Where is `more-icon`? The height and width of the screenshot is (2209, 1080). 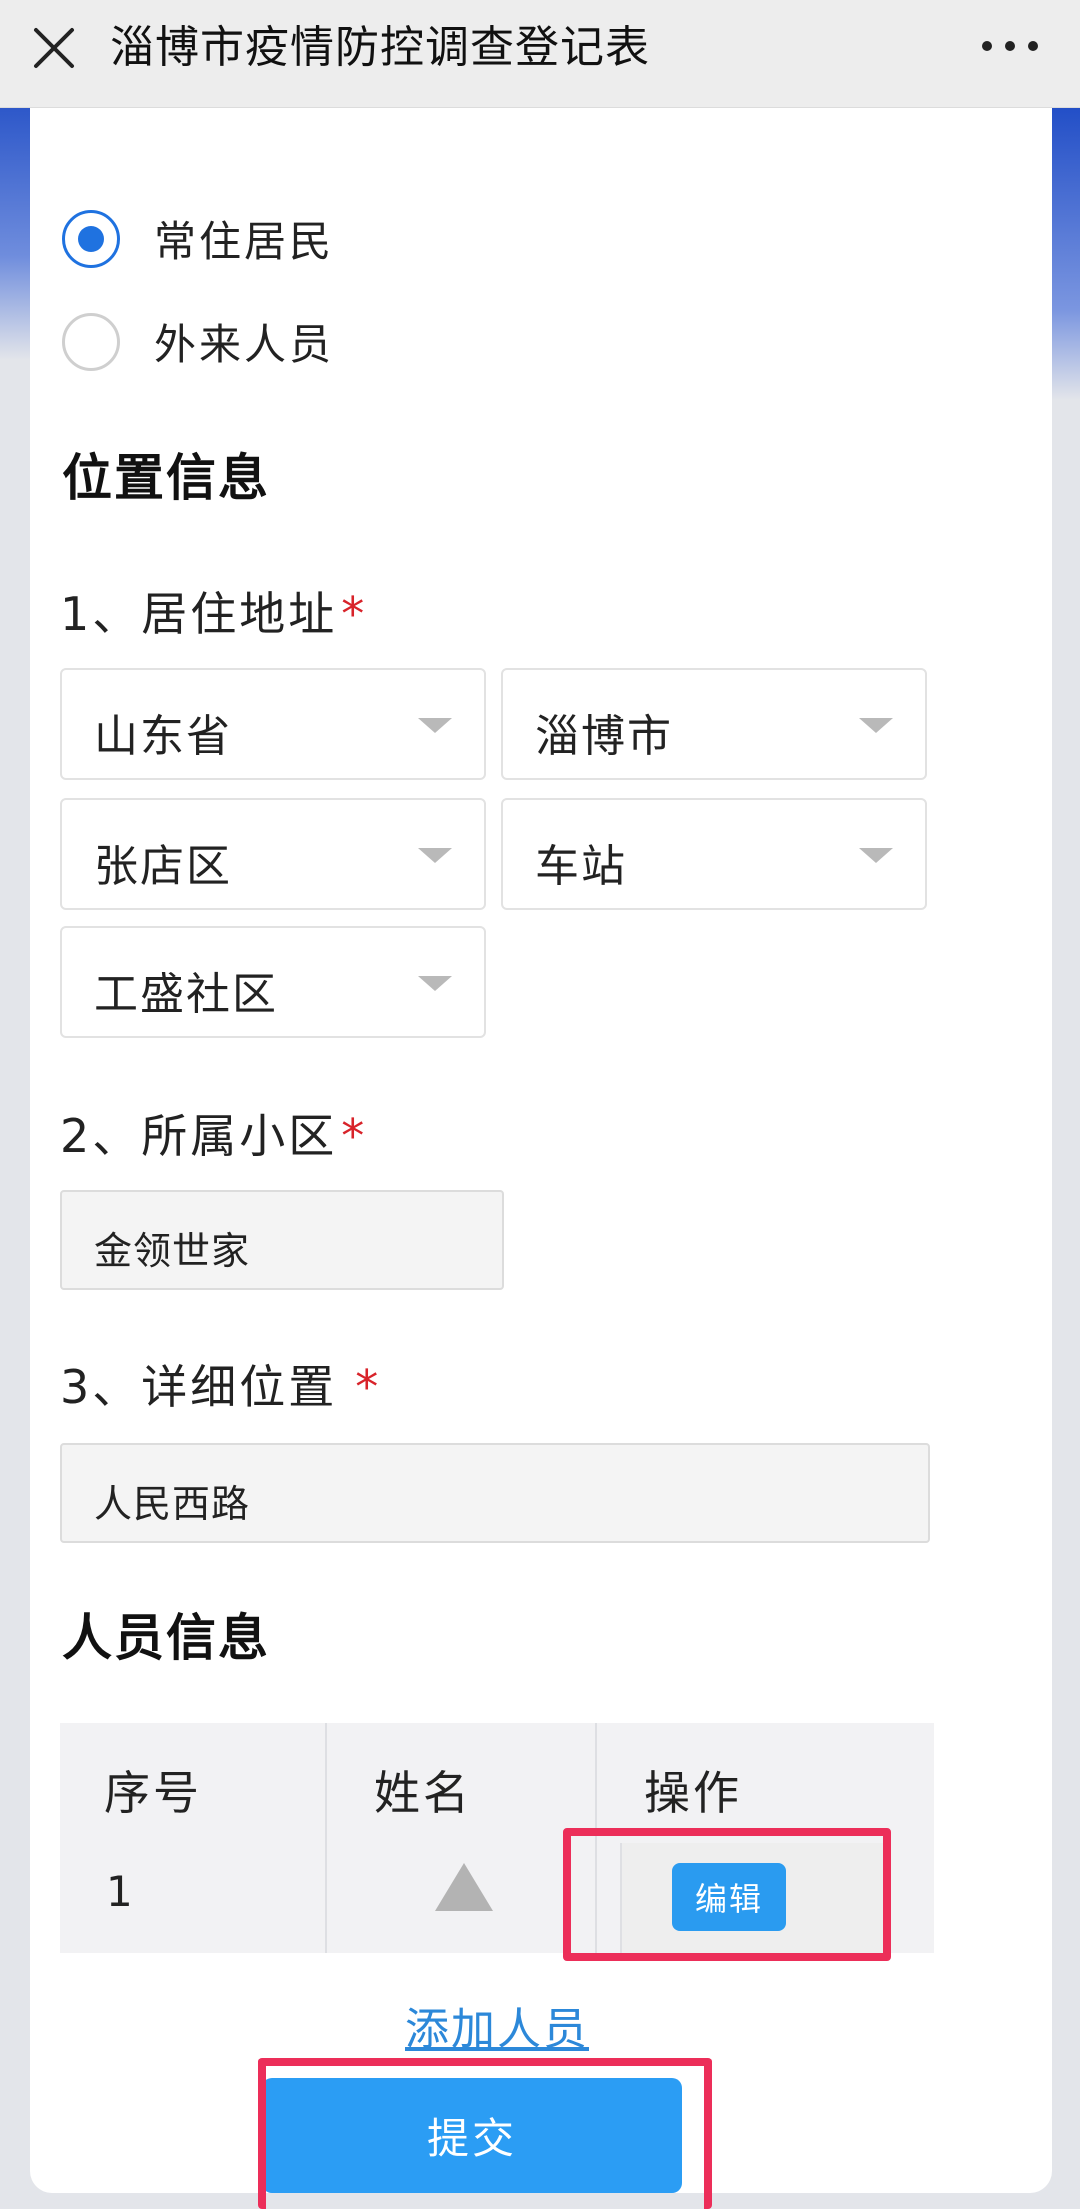 more-icon is located at coordinates (1010, 46).